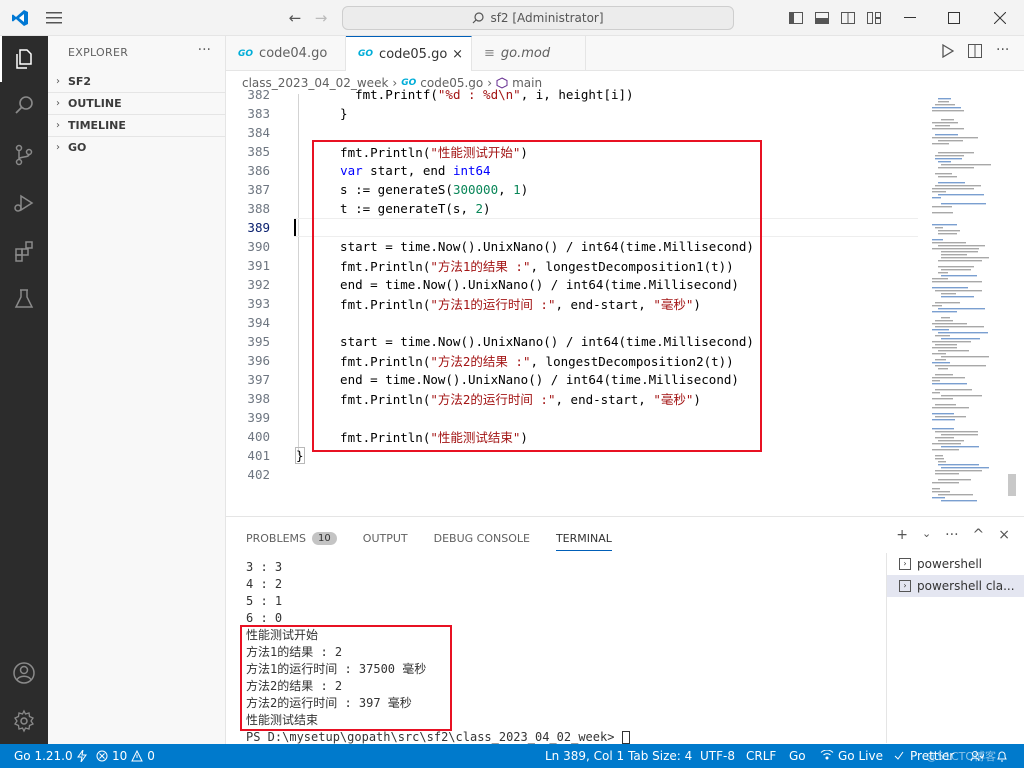  Describe the element at coordinates (955, 564) in the screenshot. I see `terminal-instance-1: › powershell` at that location.